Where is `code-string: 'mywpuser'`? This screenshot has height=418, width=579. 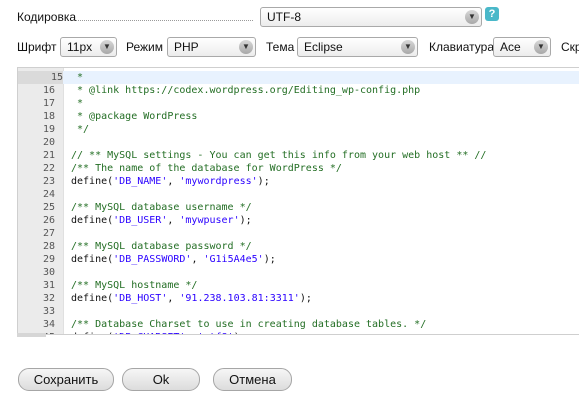
code-string: 'mywpuser' is located at coordinates (209, 220).